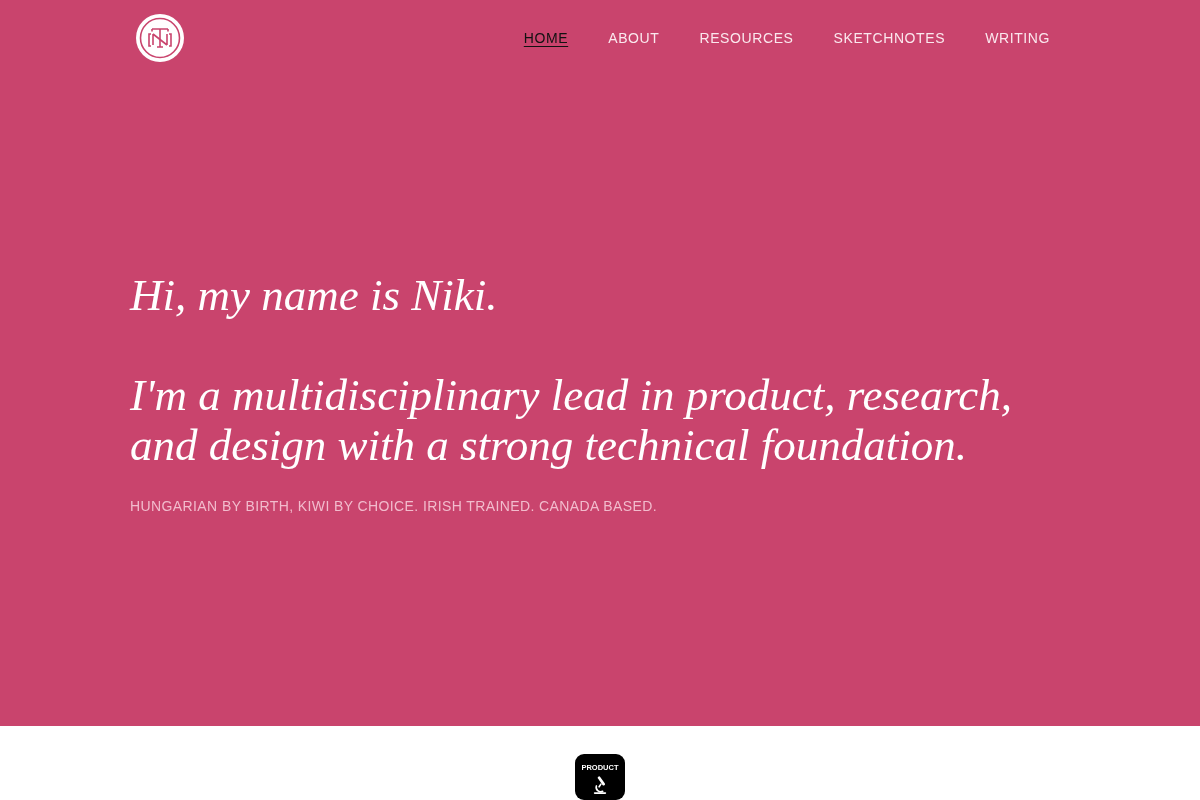 This screenshot has width=1200, height=800. What do you see at coordinates (160, 38) in the screenshot?
I see `monogram-logo-icon` at bounding box center [160, 38].